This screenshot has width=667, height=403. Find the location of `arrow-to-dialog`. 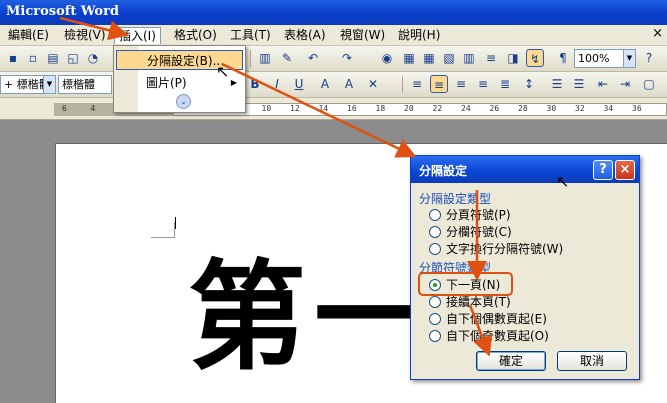

arrow-to-dialog is located at coordinates (319, 110).